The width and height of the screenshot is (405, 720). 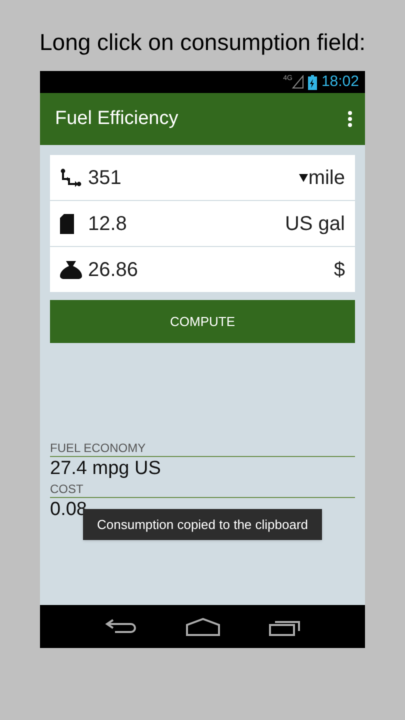 I want to click on clock: 18:02, so click(x=340, y=82).